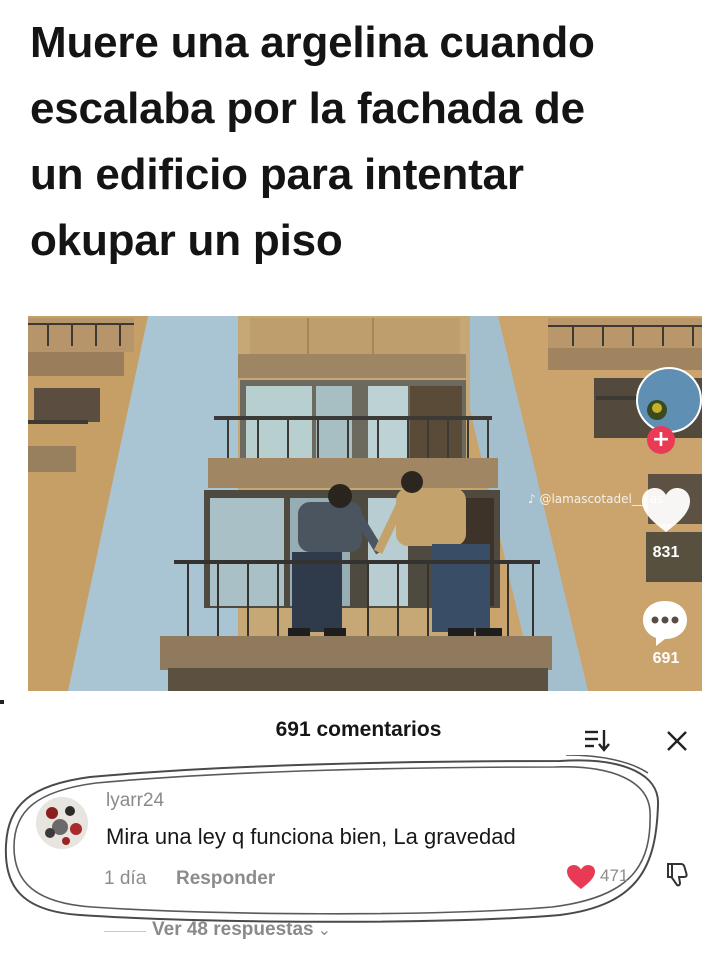 The width and height of the screenshot is (717, 960). What do you see at coordinates (125, 931) in the screenshot?
I see `replies-connector-line` at bounding box center [125, 931].